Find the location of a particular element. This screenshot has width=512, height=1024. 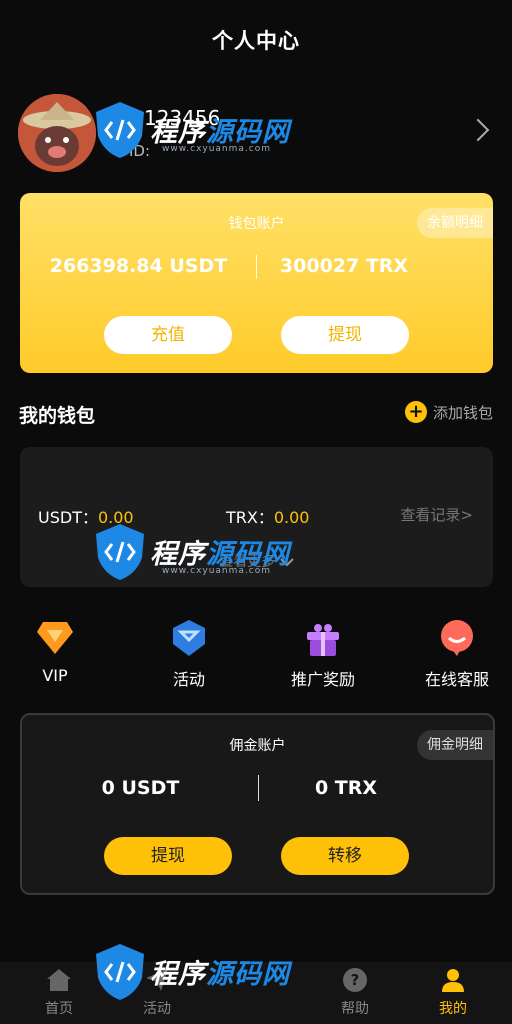

shortcut-customer-service-label: 在线客服 is located at coordinates (456, 679).